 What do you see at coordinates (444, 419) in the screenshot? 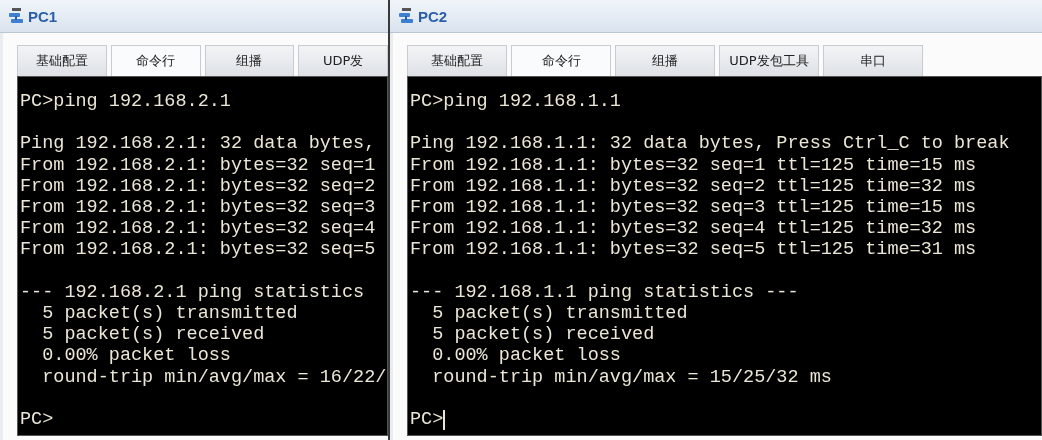
I see `text-cursor` at bounding box center [444, 419].